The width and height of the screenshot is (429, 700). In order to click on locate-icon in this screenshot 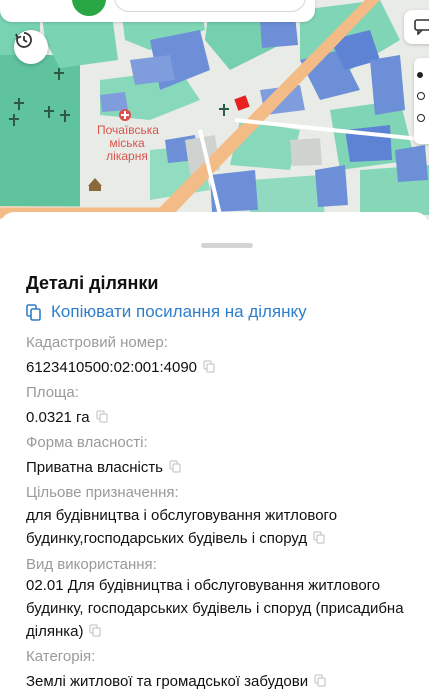, I will do `click(421, 118)`.